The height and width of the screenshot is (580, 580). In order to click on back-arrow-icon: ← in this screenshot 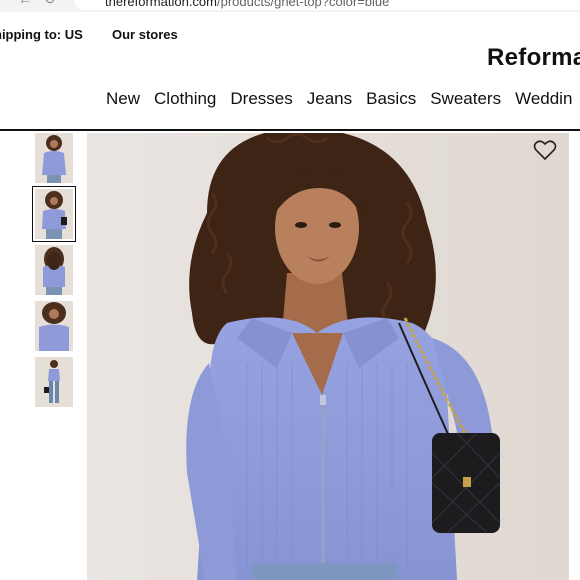, I will do `click(25, 3)`.